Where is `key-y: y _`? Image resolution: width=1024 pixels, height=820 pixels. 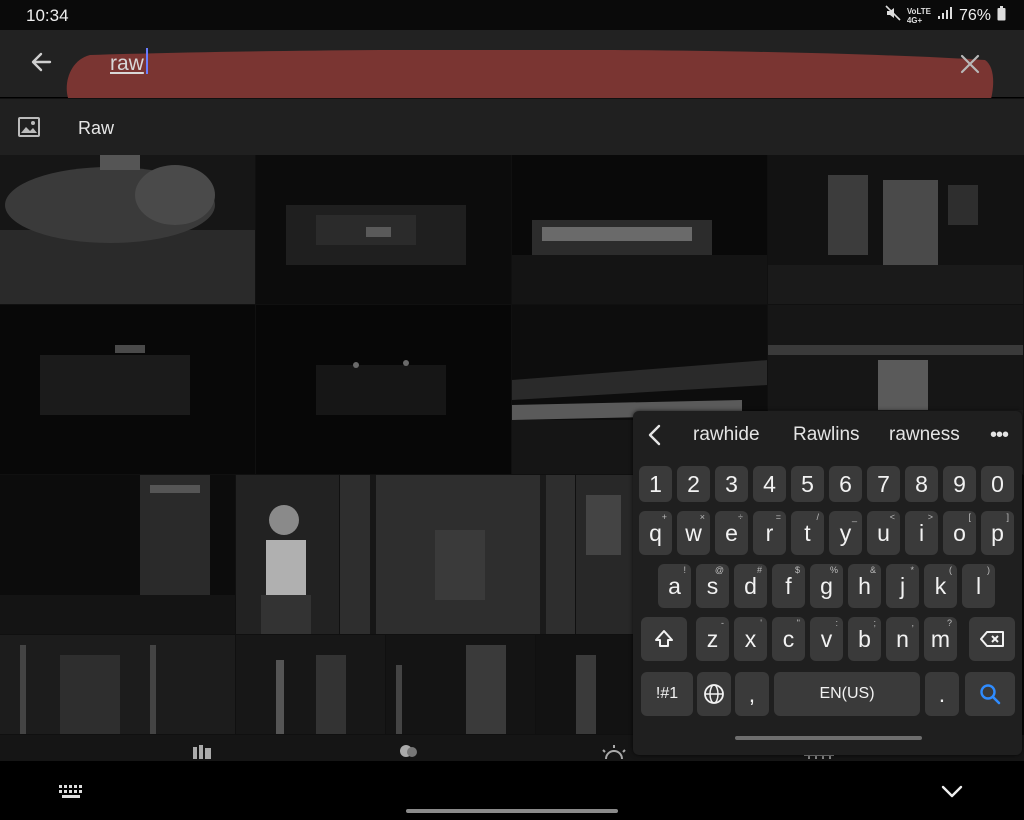 key-y: y _ is located at coordinates (845, 533).